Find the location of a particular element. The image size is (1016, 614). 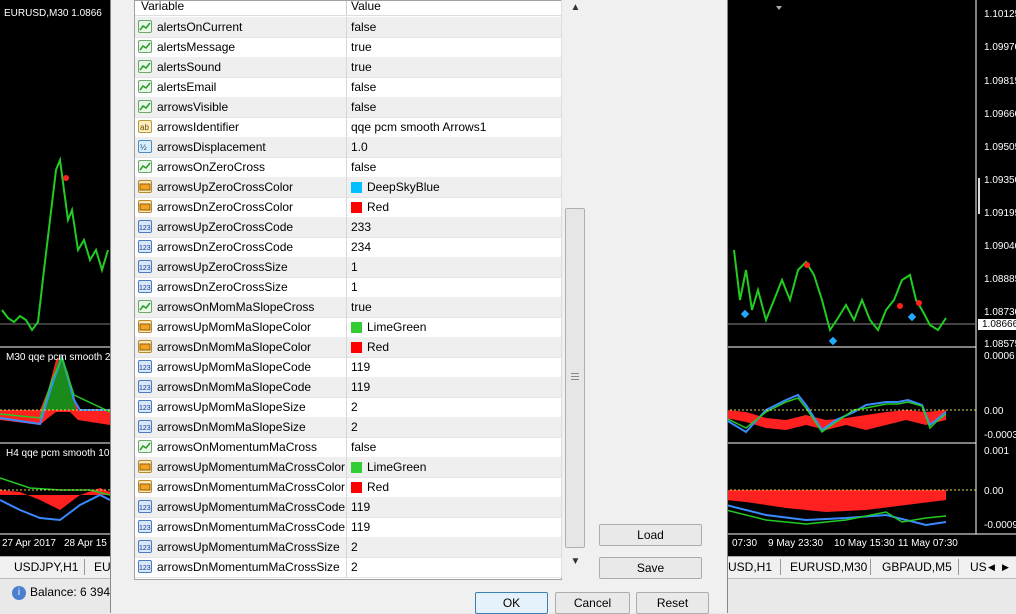

price-tick: 1.09505 is located at coordinates (1000, 147).